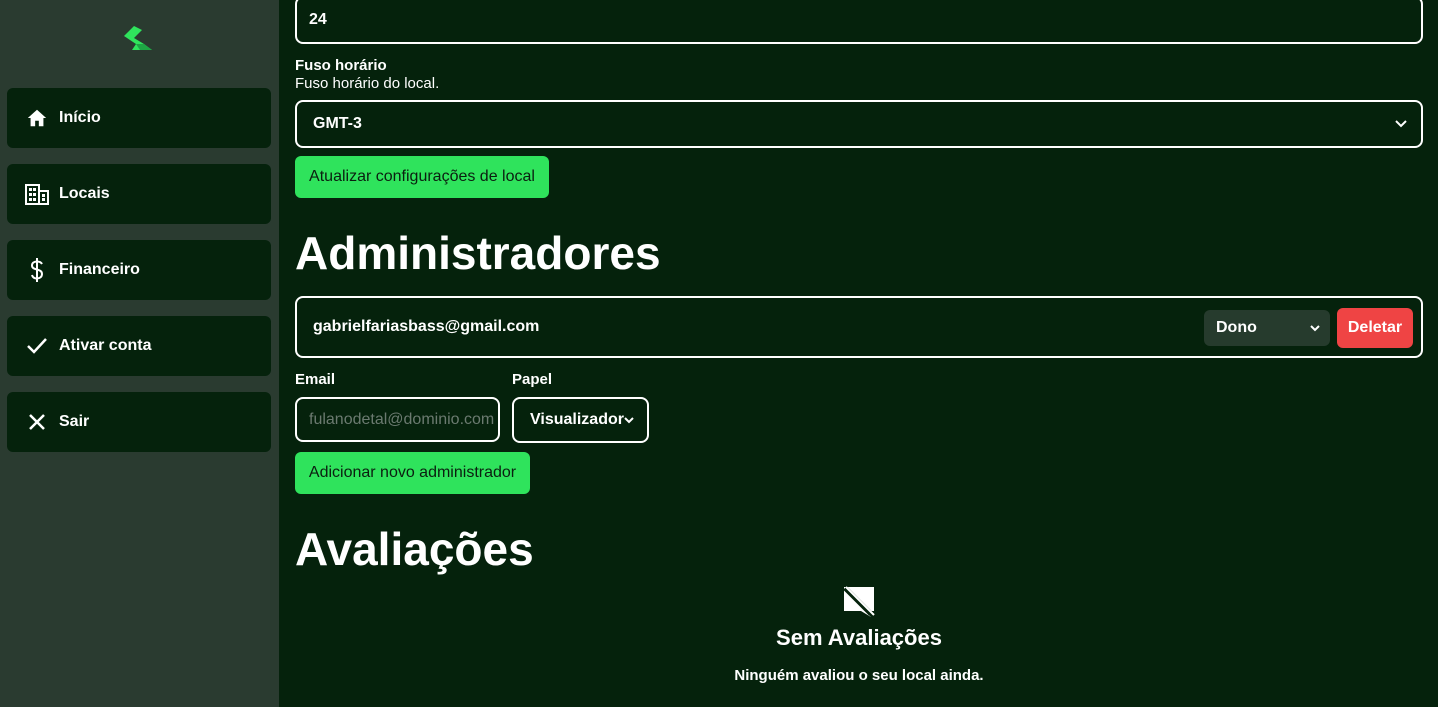  Describe the element at coordinates (532, 379) in the screenshot. I see `new-admin-role-label: Papel` at that location.